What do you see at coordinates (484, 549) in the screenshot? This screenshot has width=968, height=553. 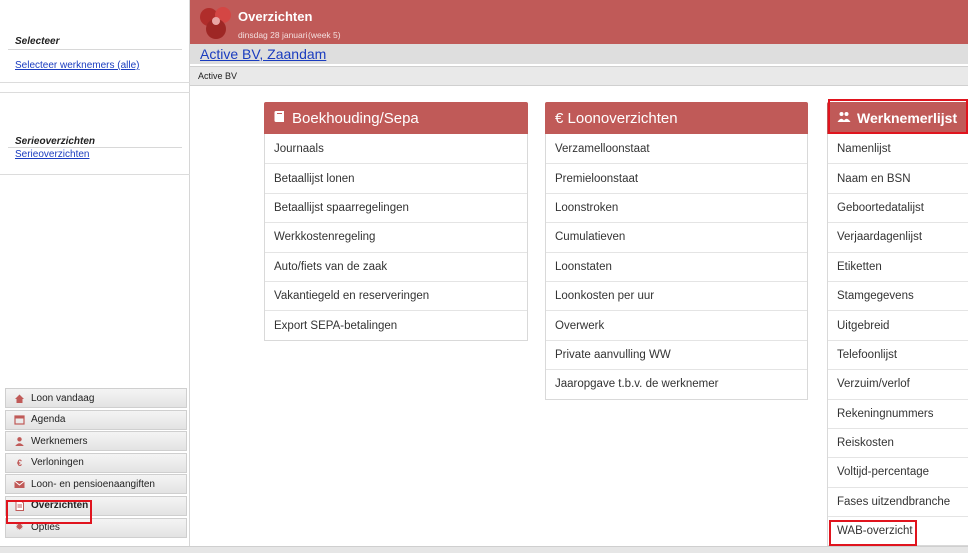 I see `status-bar` at bounding box center [484, 549].